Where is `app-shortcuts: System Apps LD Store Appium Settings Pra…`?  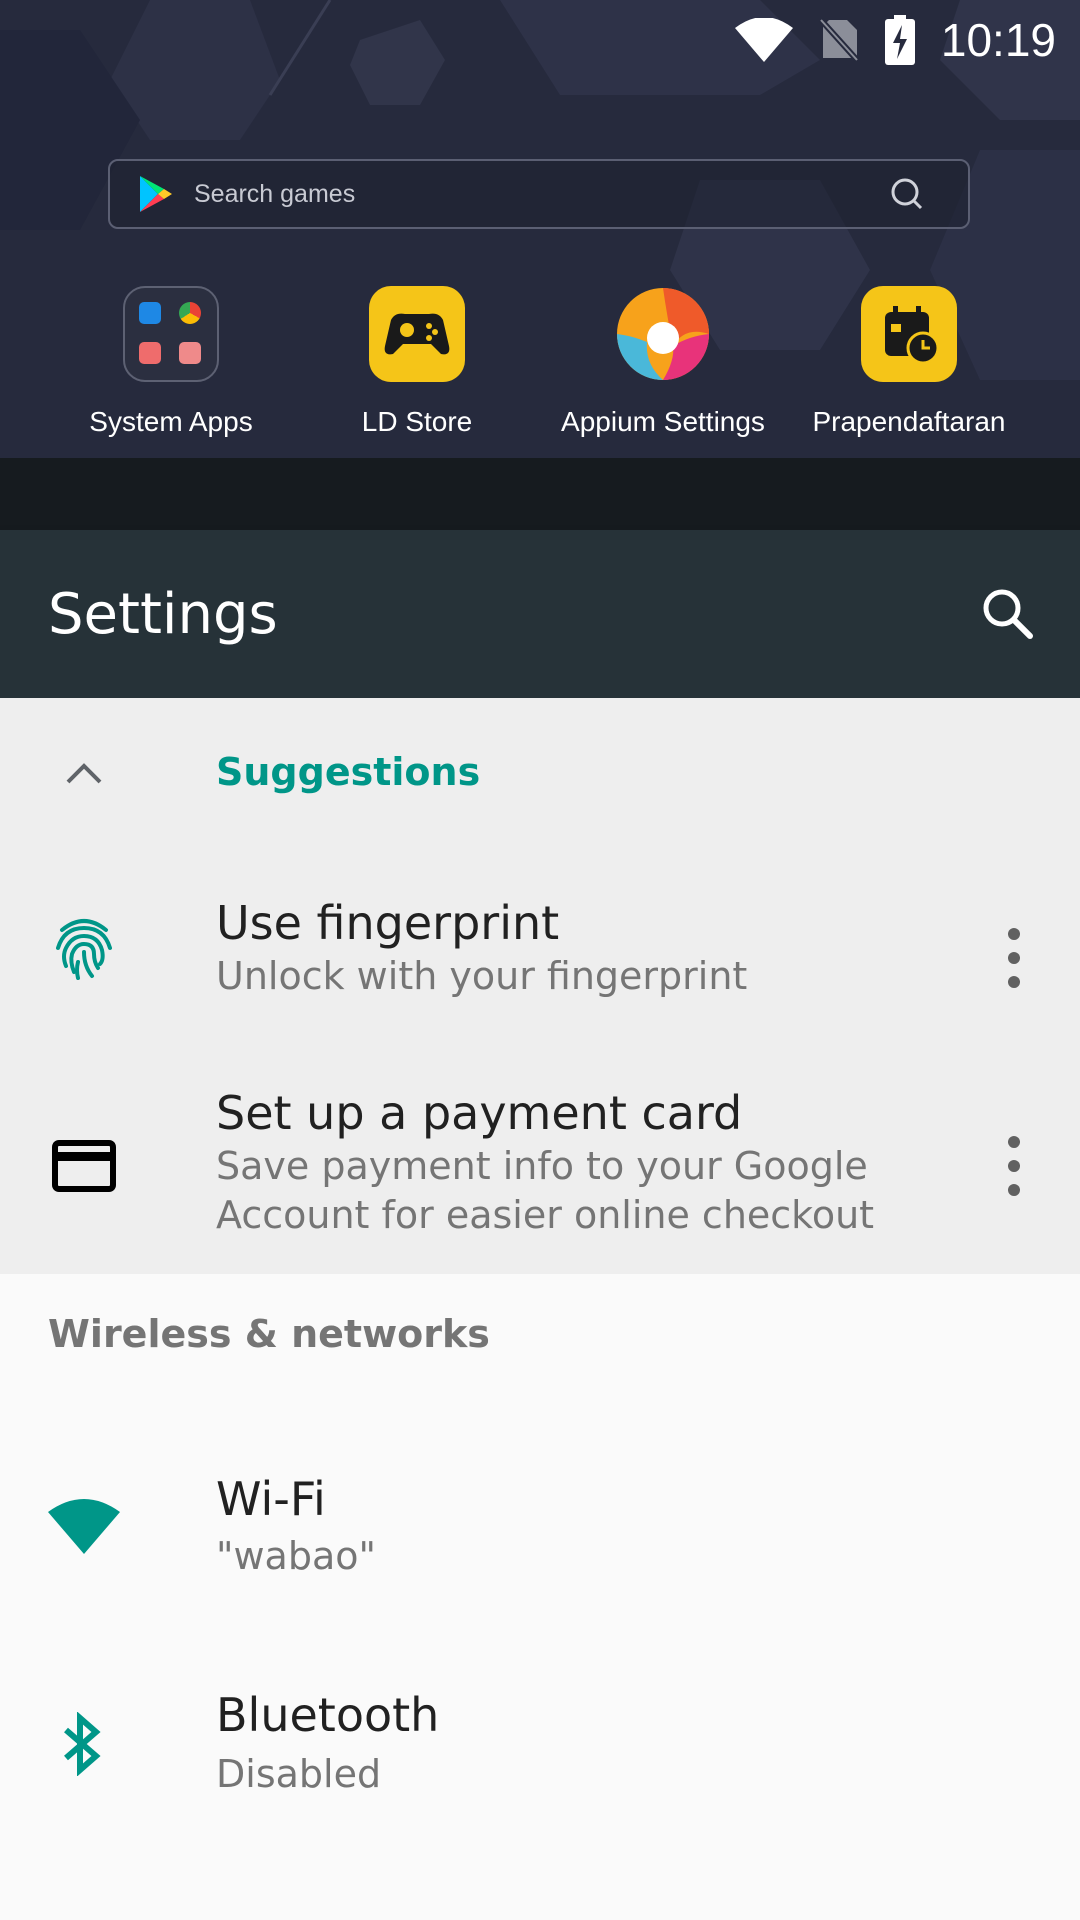
app-shortcuts: System Apps LD Store Appium Settings Pra… is located at coordinates (540, 367).